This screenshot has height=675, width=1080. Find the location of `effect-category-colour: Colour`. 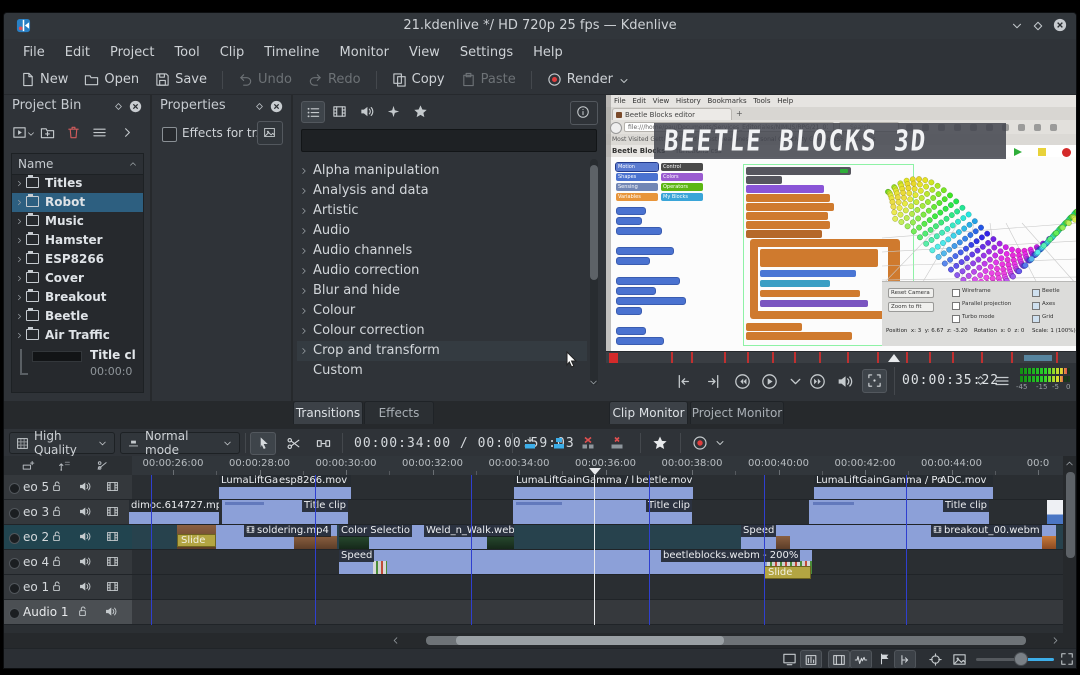

effect-category-colour: Colour is located at coordinates (442, 311).